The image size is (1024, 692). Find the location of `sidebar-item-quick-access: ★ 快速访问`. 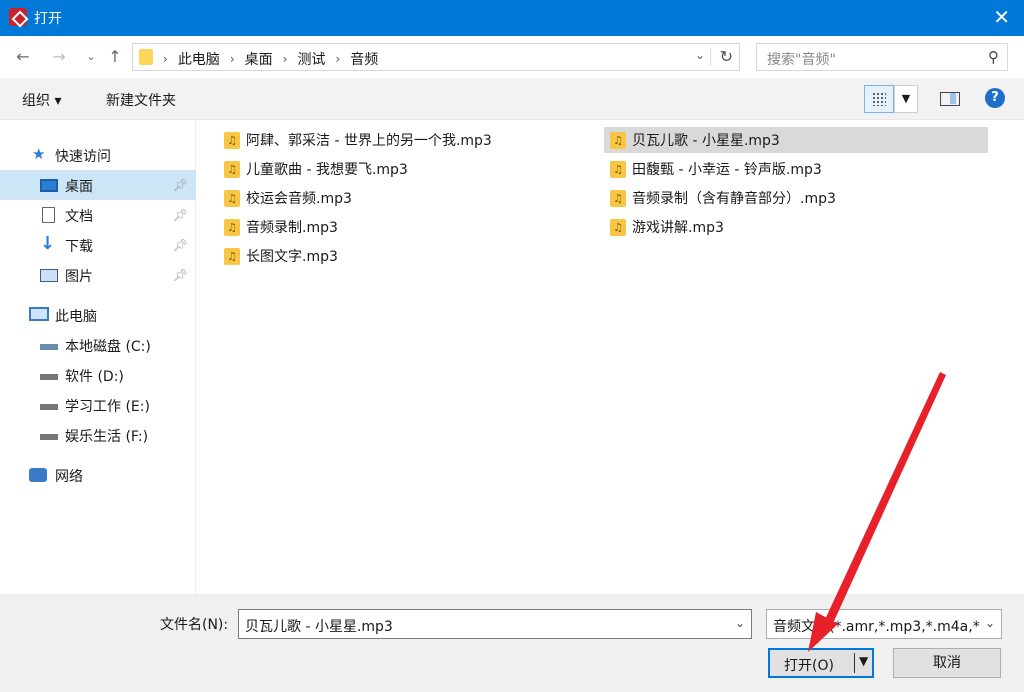

sidebar-item-quick-access: ★ 快速访问 is located at coordinates (98, 155).